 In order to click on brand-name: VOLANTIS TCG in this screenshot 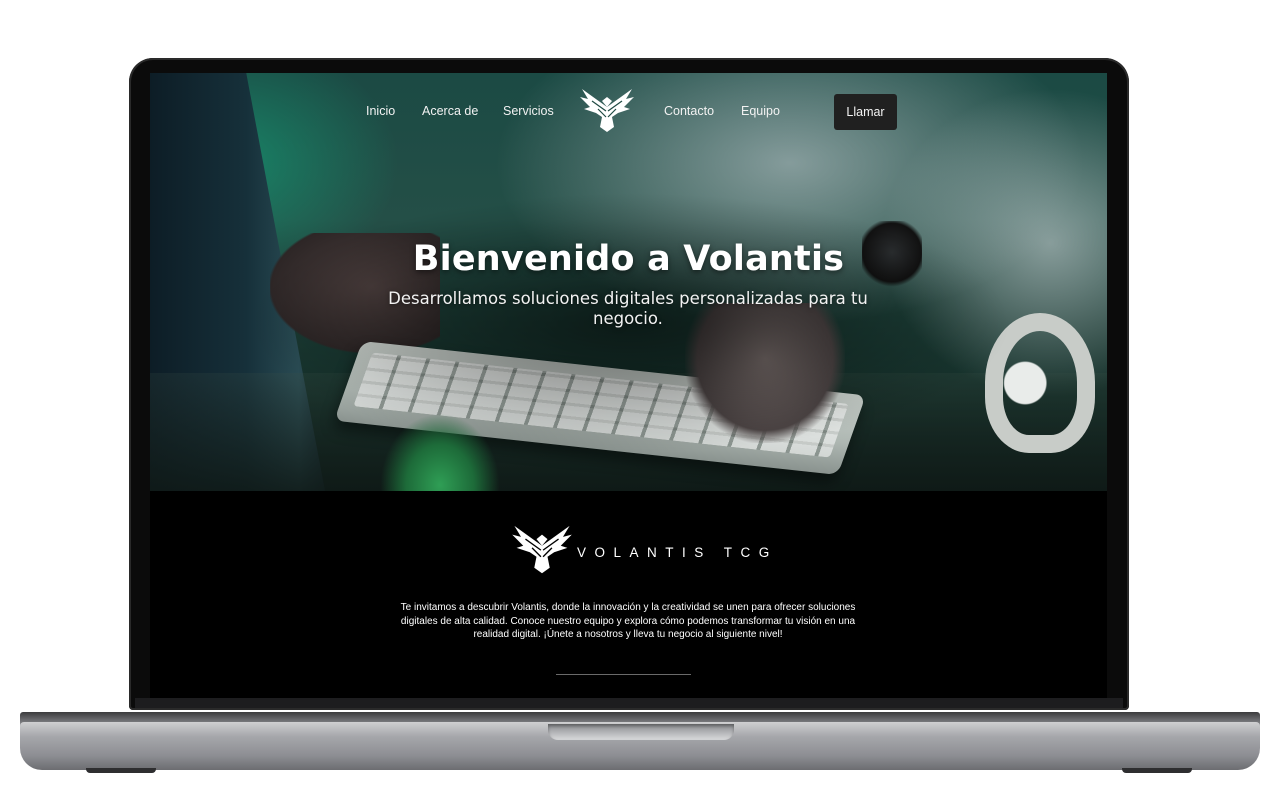, I will do `click(677, 552)`.